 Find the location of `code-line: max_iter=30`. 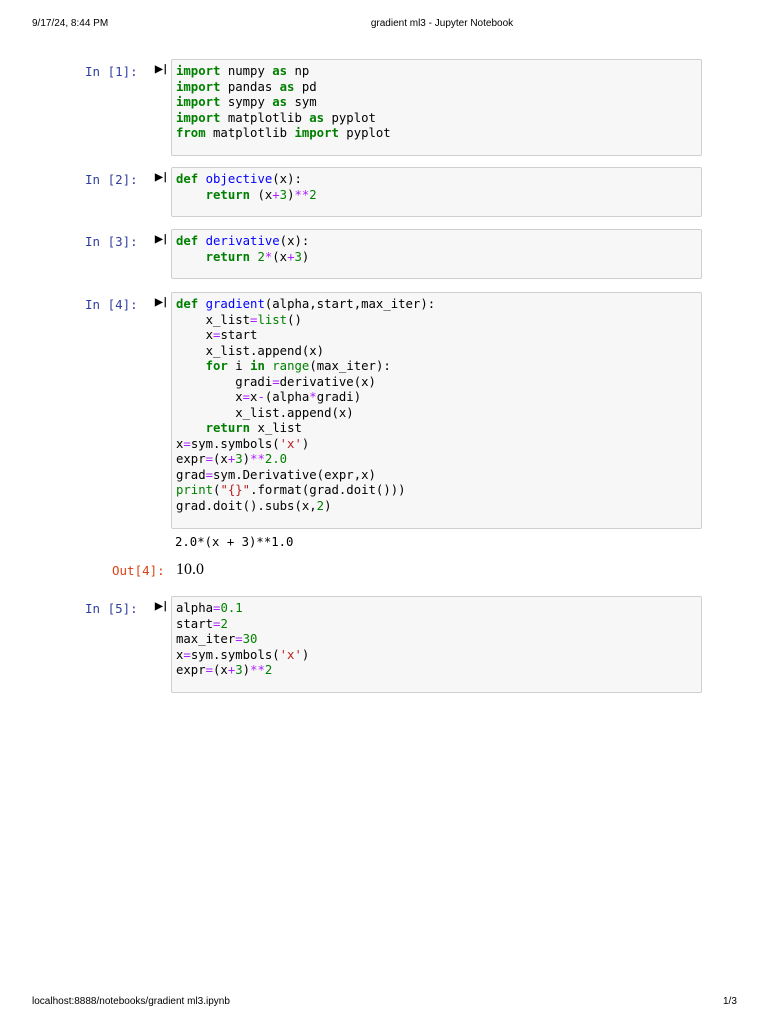

code-line: max_iter=30 is located at coordinates (438, 640).